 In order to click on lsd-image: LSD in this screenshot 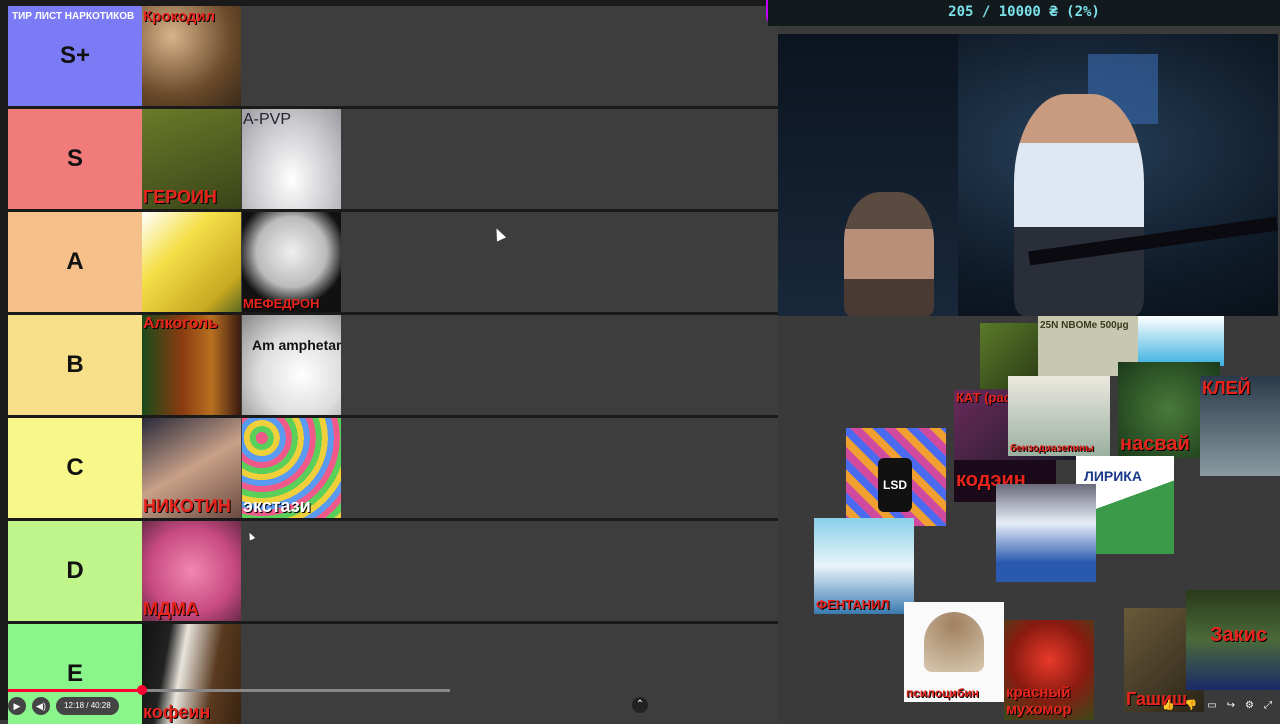, I will do `click(896, 477)`.